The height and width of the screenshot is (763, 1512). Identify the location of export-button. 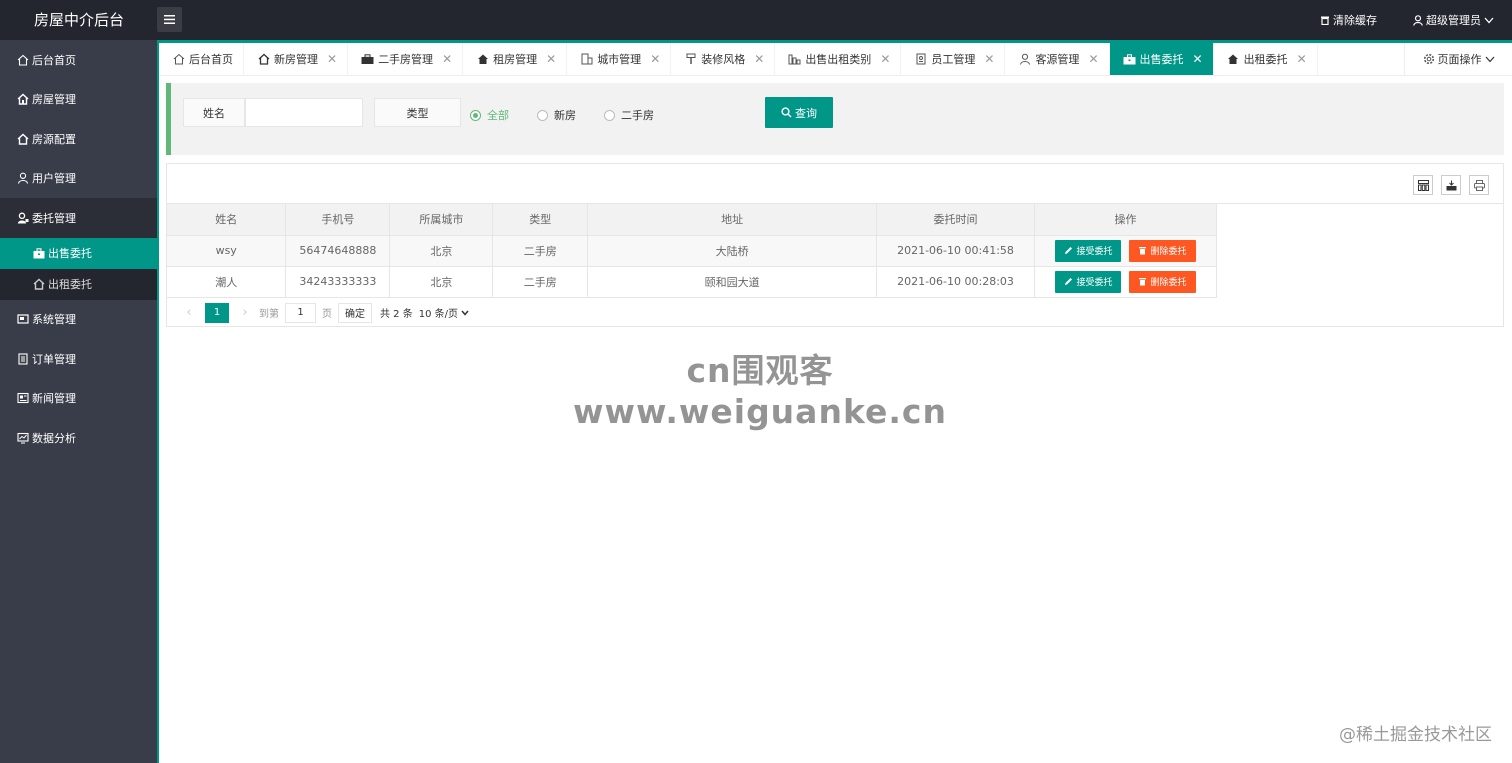
(1451, 185).